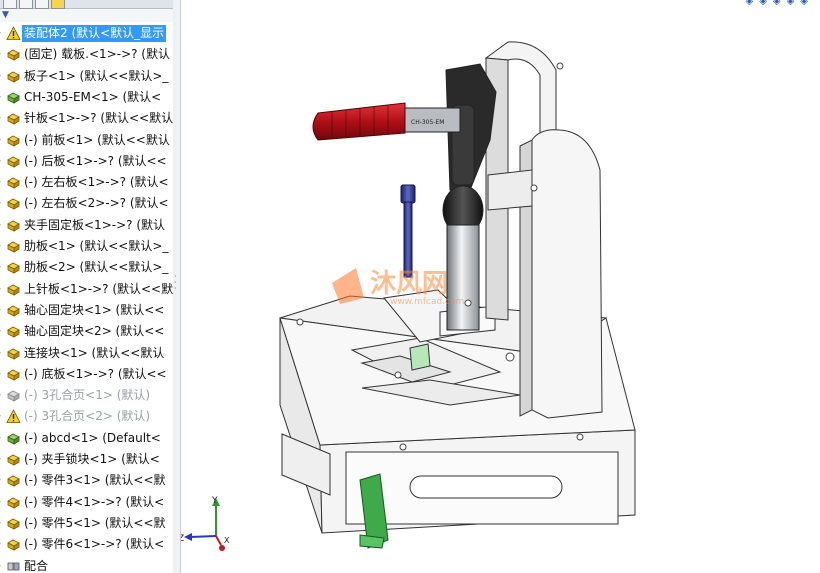 This screenshot has height=573, width=820. Describe the element at coordinates (96, 75) in the screenshot. I see `tree-item-label: 板子<1> (默认<<默认>_` at that location.